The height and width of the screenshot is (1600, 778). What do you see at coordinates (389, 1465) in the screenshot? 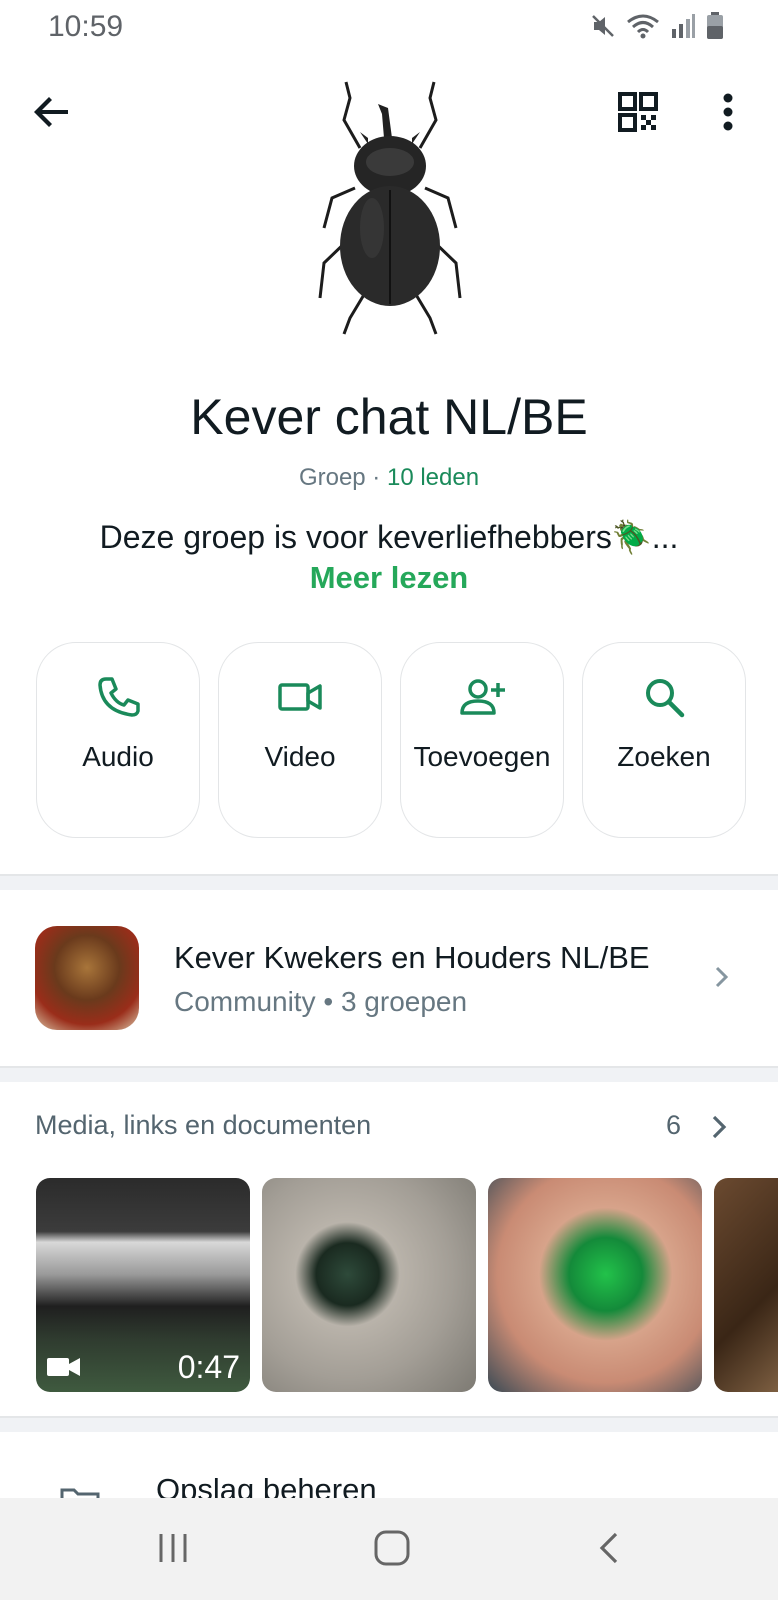
I see `manage-storage-row: Opslag beheren` at bounding box center [389, 1465].